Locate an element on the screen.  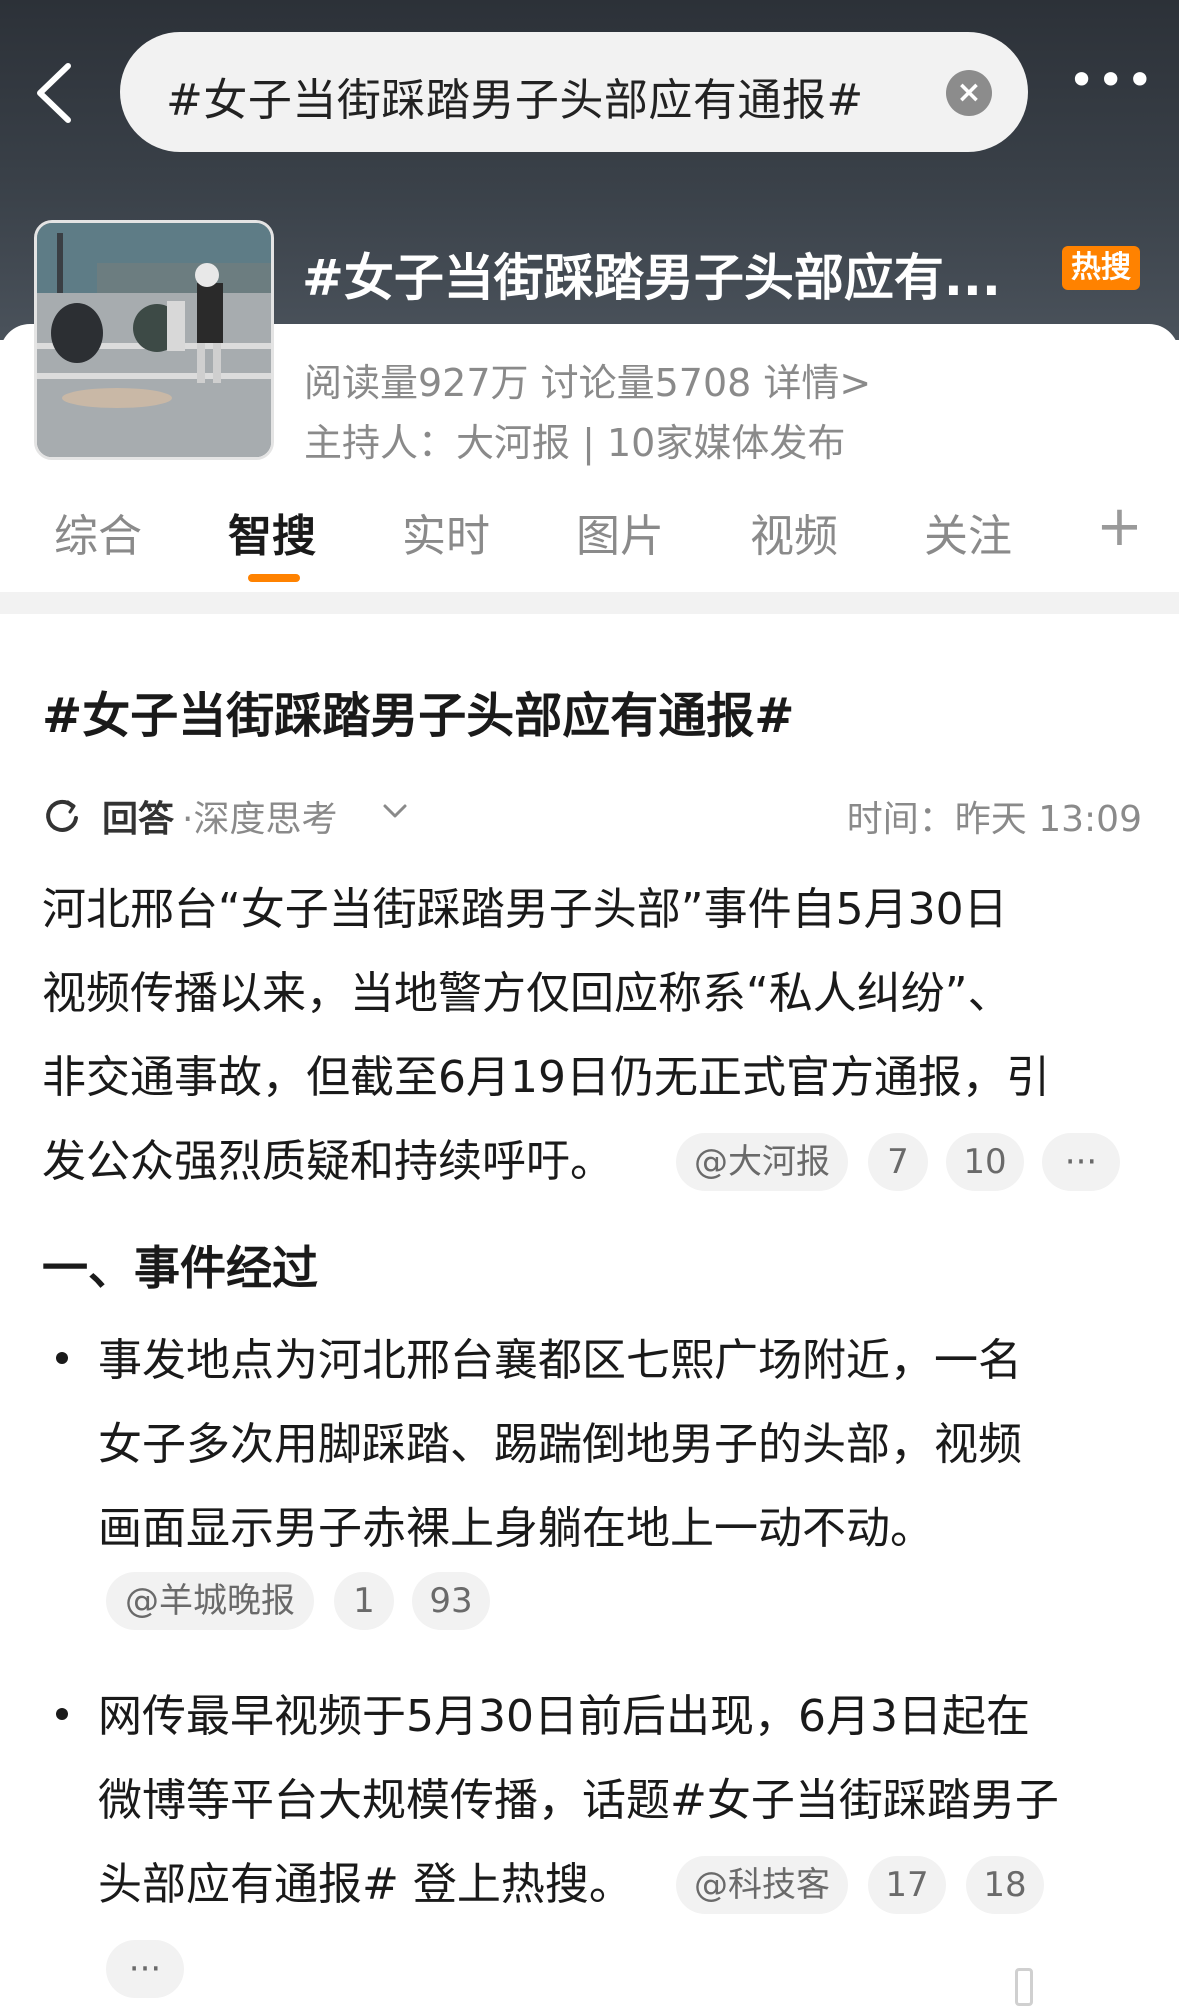
search-query-text: #女子当街踩踏男子头部应有通报# is located at coordinates (515, 100).